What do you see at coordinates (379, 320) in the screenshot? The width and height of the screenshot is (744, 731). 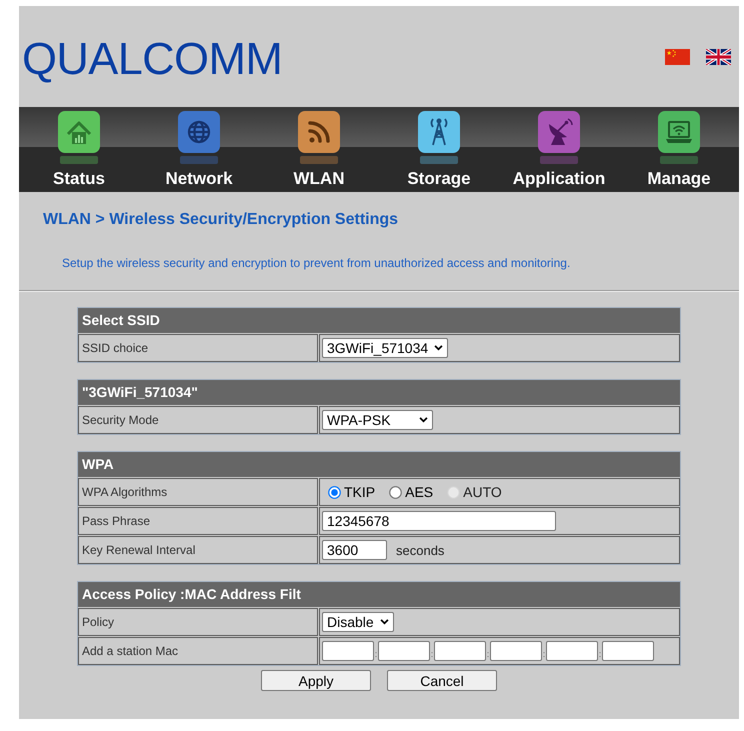 I see `section-header: Select SSID` at bounding box center [379, 320].